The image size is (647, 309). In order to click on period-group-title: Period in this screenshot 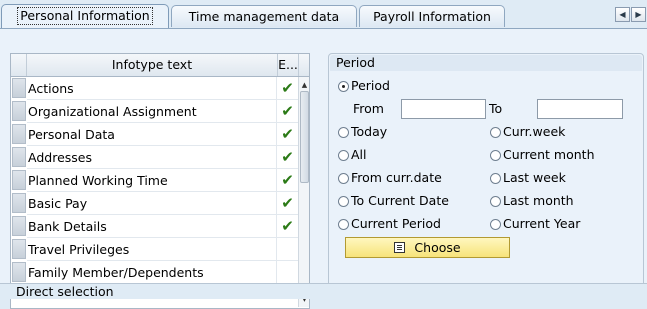, I will do `click(486, 63)`.